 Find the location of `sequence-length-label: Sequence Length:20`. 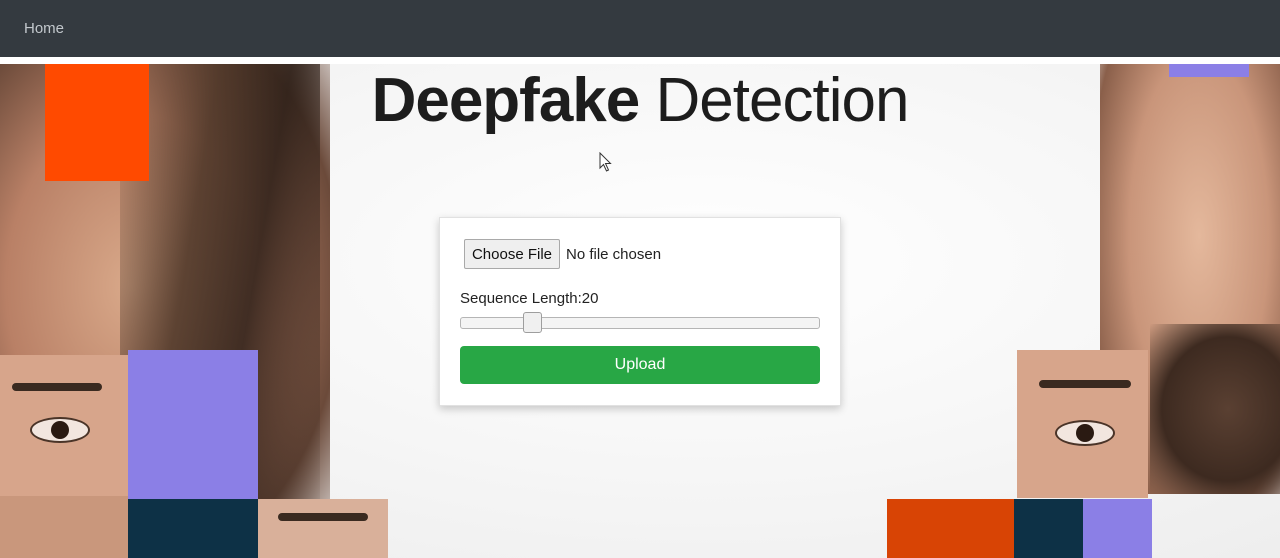

sequence-length-label: Sequence Length:20 is located at coordinates (529, 298).